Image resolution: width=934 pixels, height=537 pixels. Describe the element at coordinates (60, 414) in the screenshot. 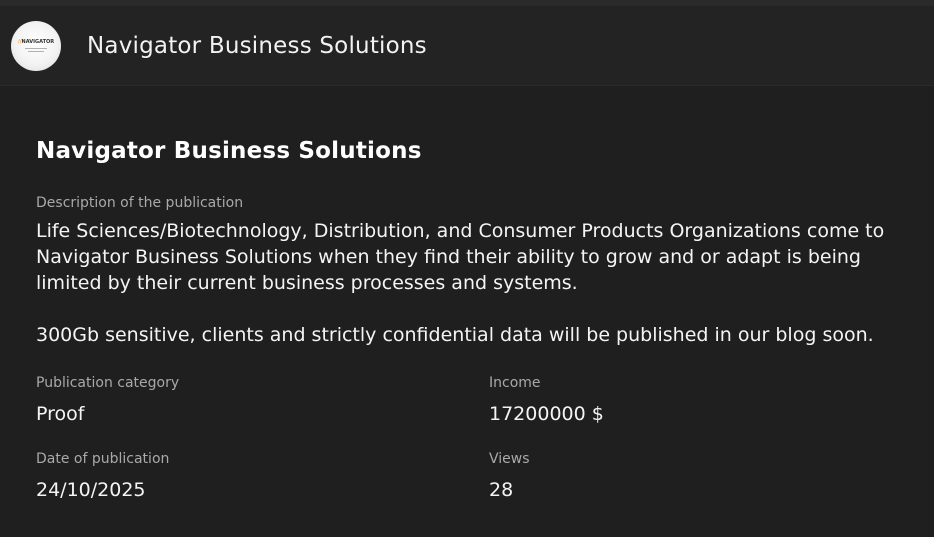

I see `category-value: Proof` at that location.